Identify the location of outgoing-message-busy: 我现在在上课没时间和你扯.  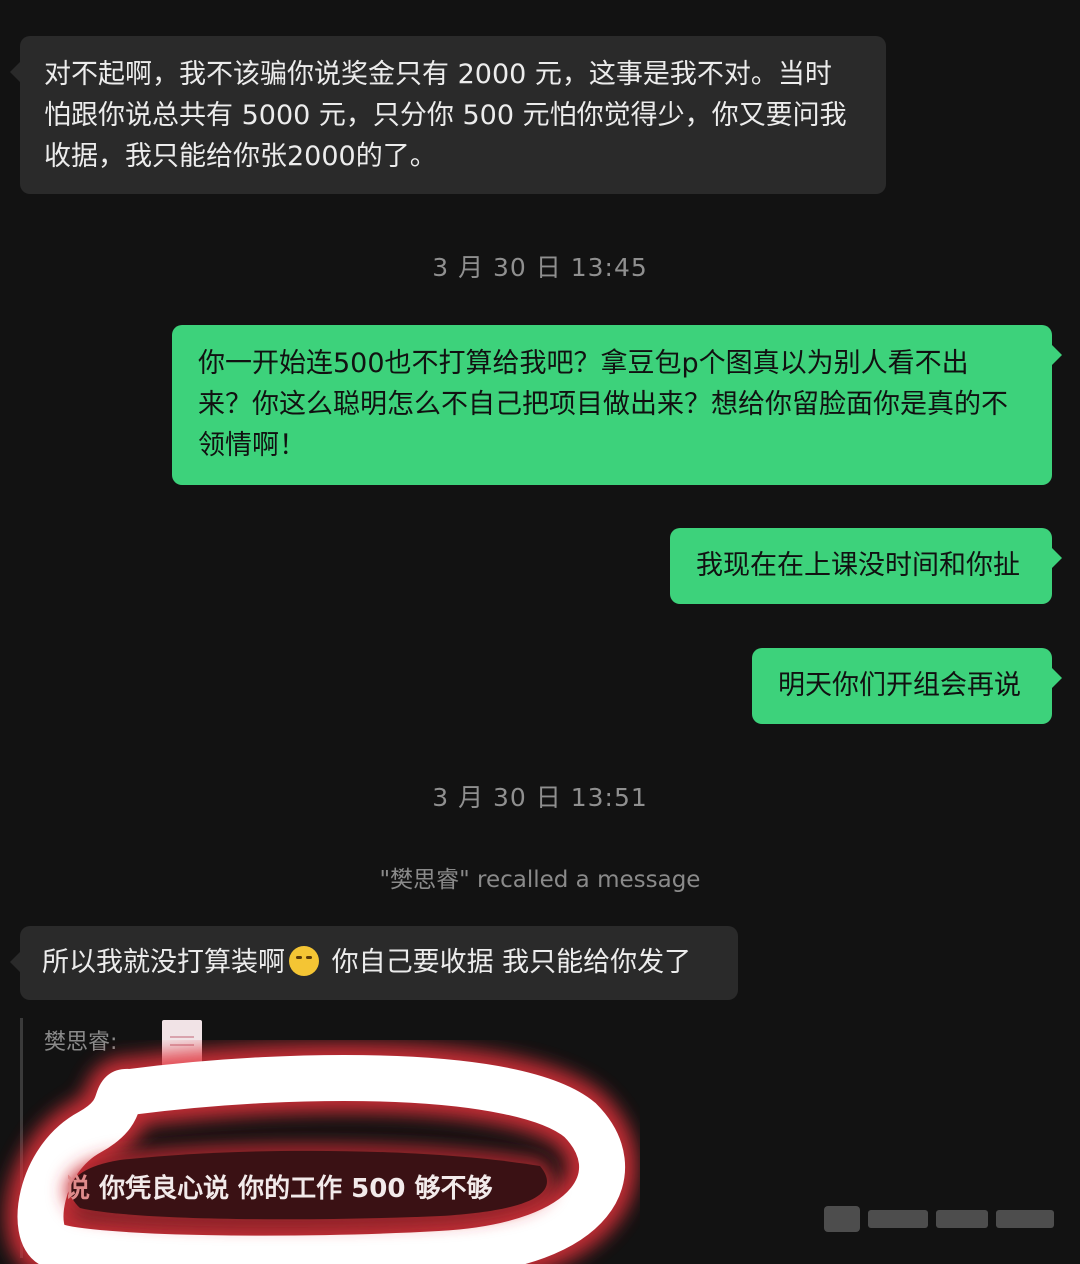
(866, 566).